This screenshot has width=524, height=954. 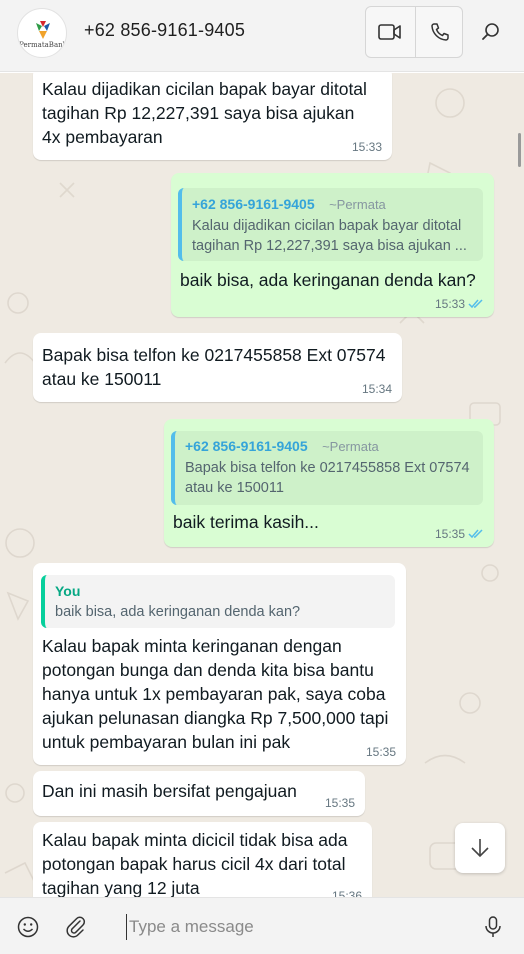 I want to click on message-bubble-incoming: Dan ini masih bersifat pengajuan 15:35, so click(x=199, y=793).